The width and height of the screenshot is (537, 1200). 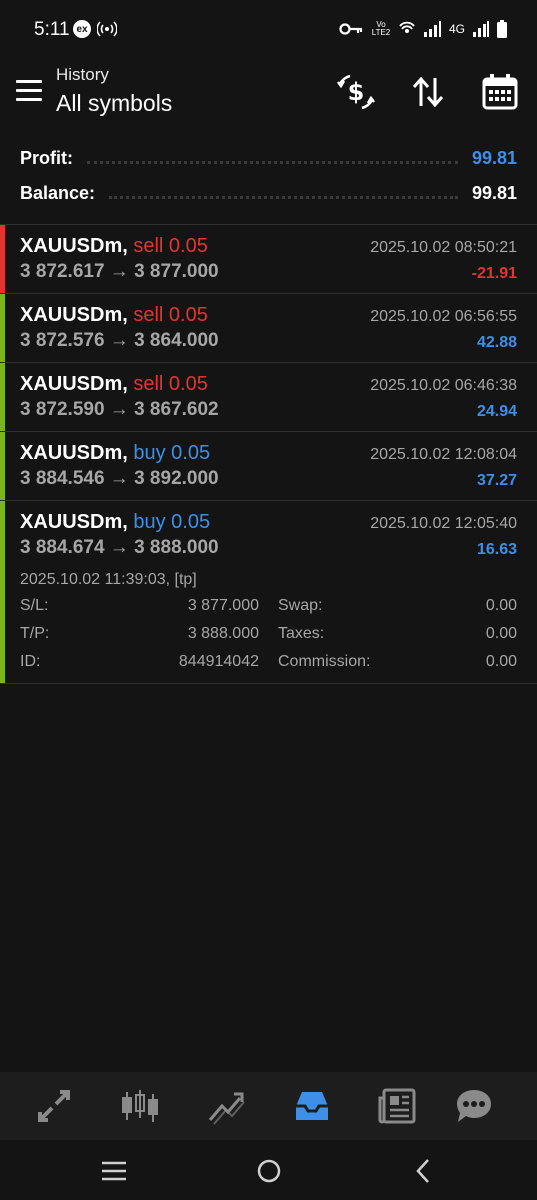 I want to click on volte-icon: Vo LTE2, so click(x=381, y=28).